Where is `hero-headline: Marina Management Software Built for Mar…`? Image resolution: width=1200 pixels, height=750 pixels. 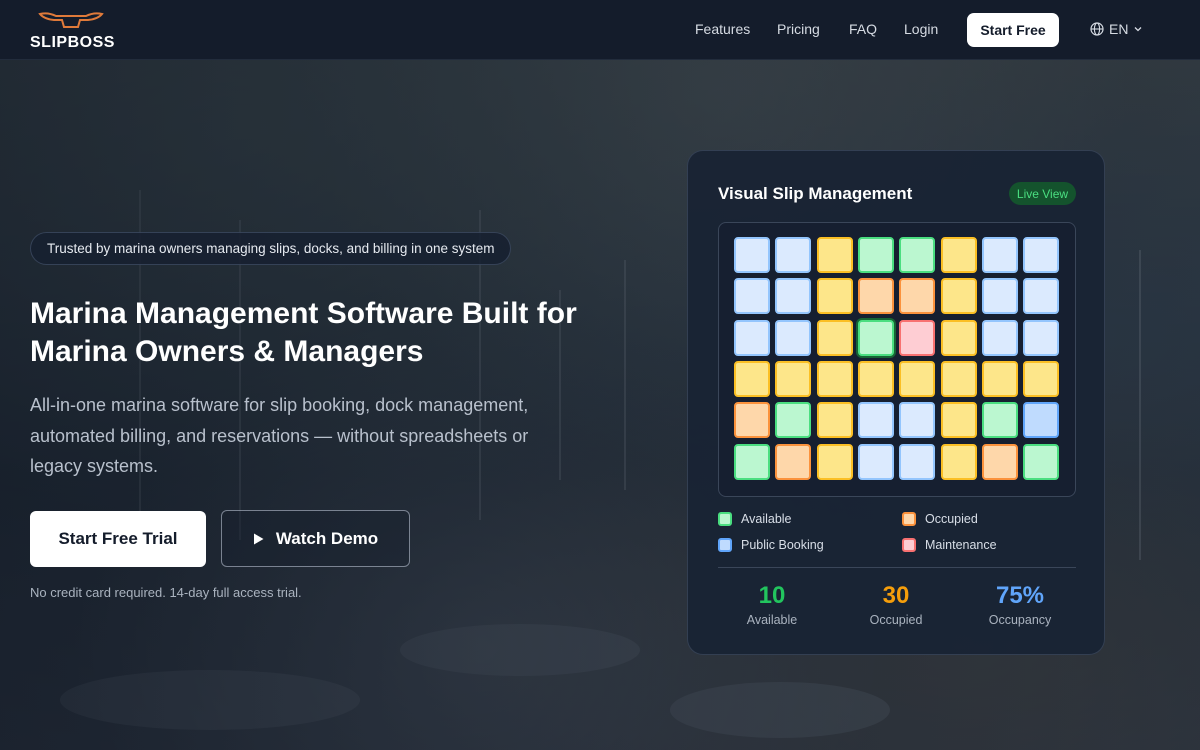 hero-headline: Marina Management Software Built for Mar… is located at coordinates (330, 333).